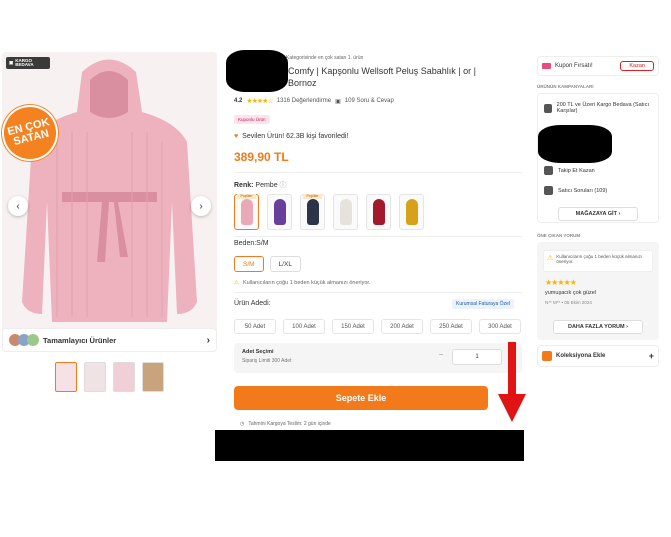 This screenshot has height=537, width=671. I want to click on size-option-sm: S/M, so click(249, 264).